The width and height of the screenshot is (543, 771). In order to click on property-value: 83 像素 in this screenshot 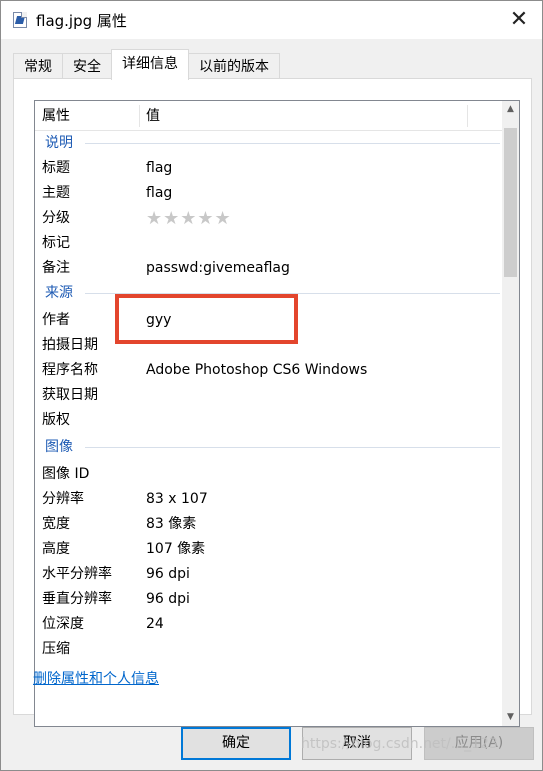, I will do `click(171, 524)`.